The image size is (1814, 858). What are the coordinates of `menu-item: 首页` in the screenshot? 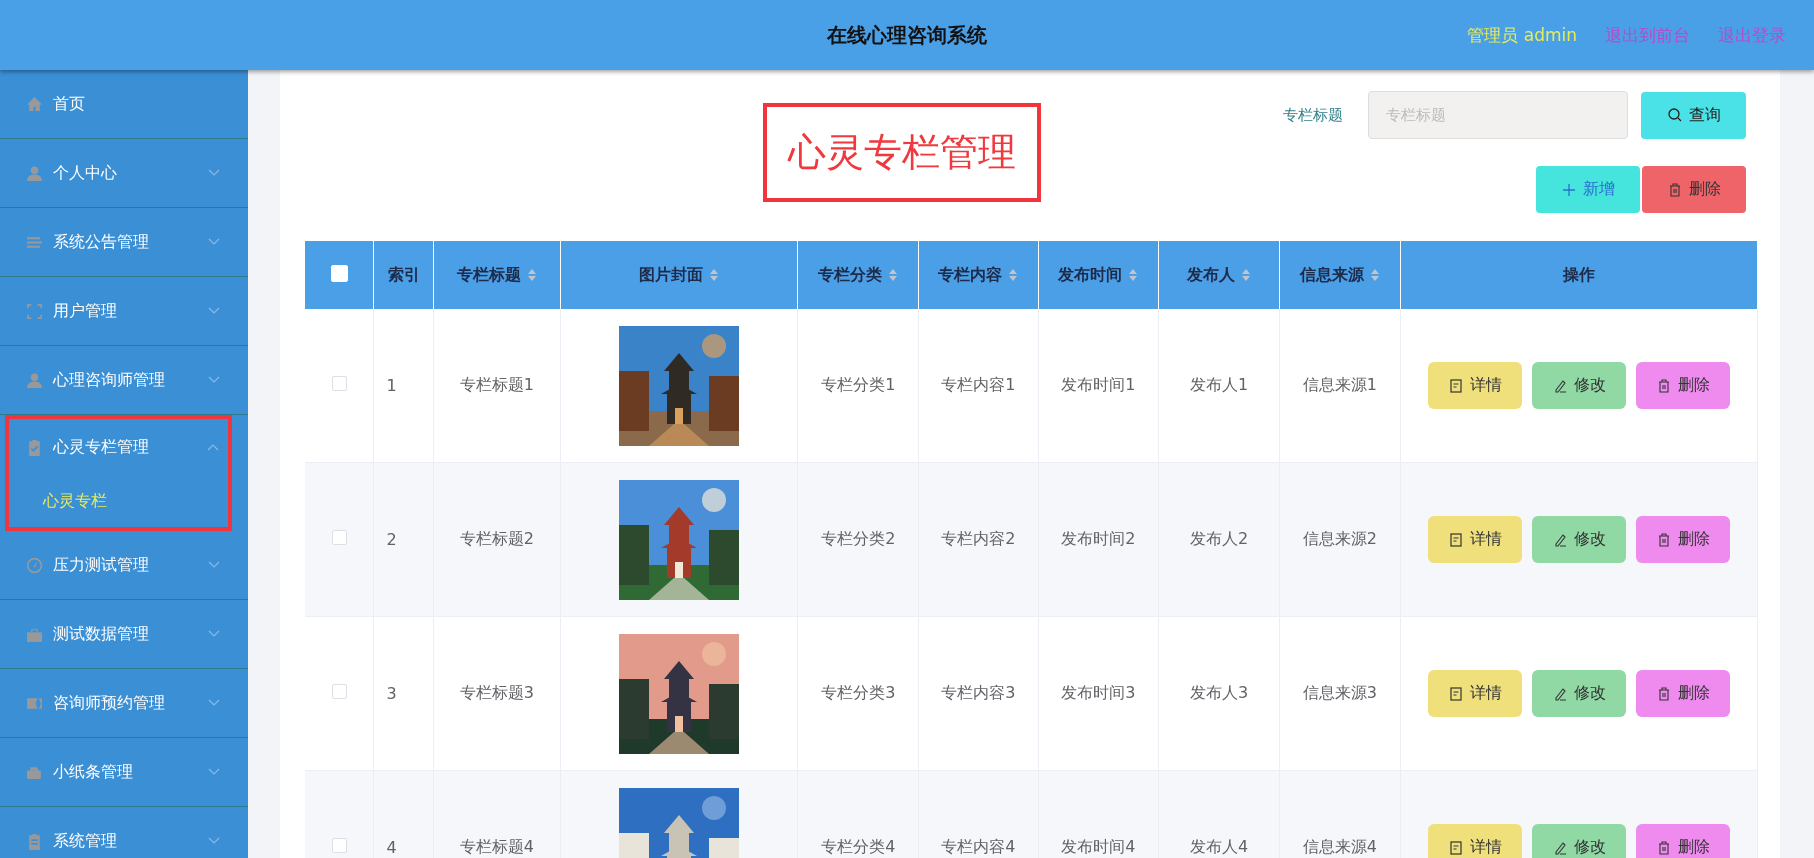 It's located at (124, 104).